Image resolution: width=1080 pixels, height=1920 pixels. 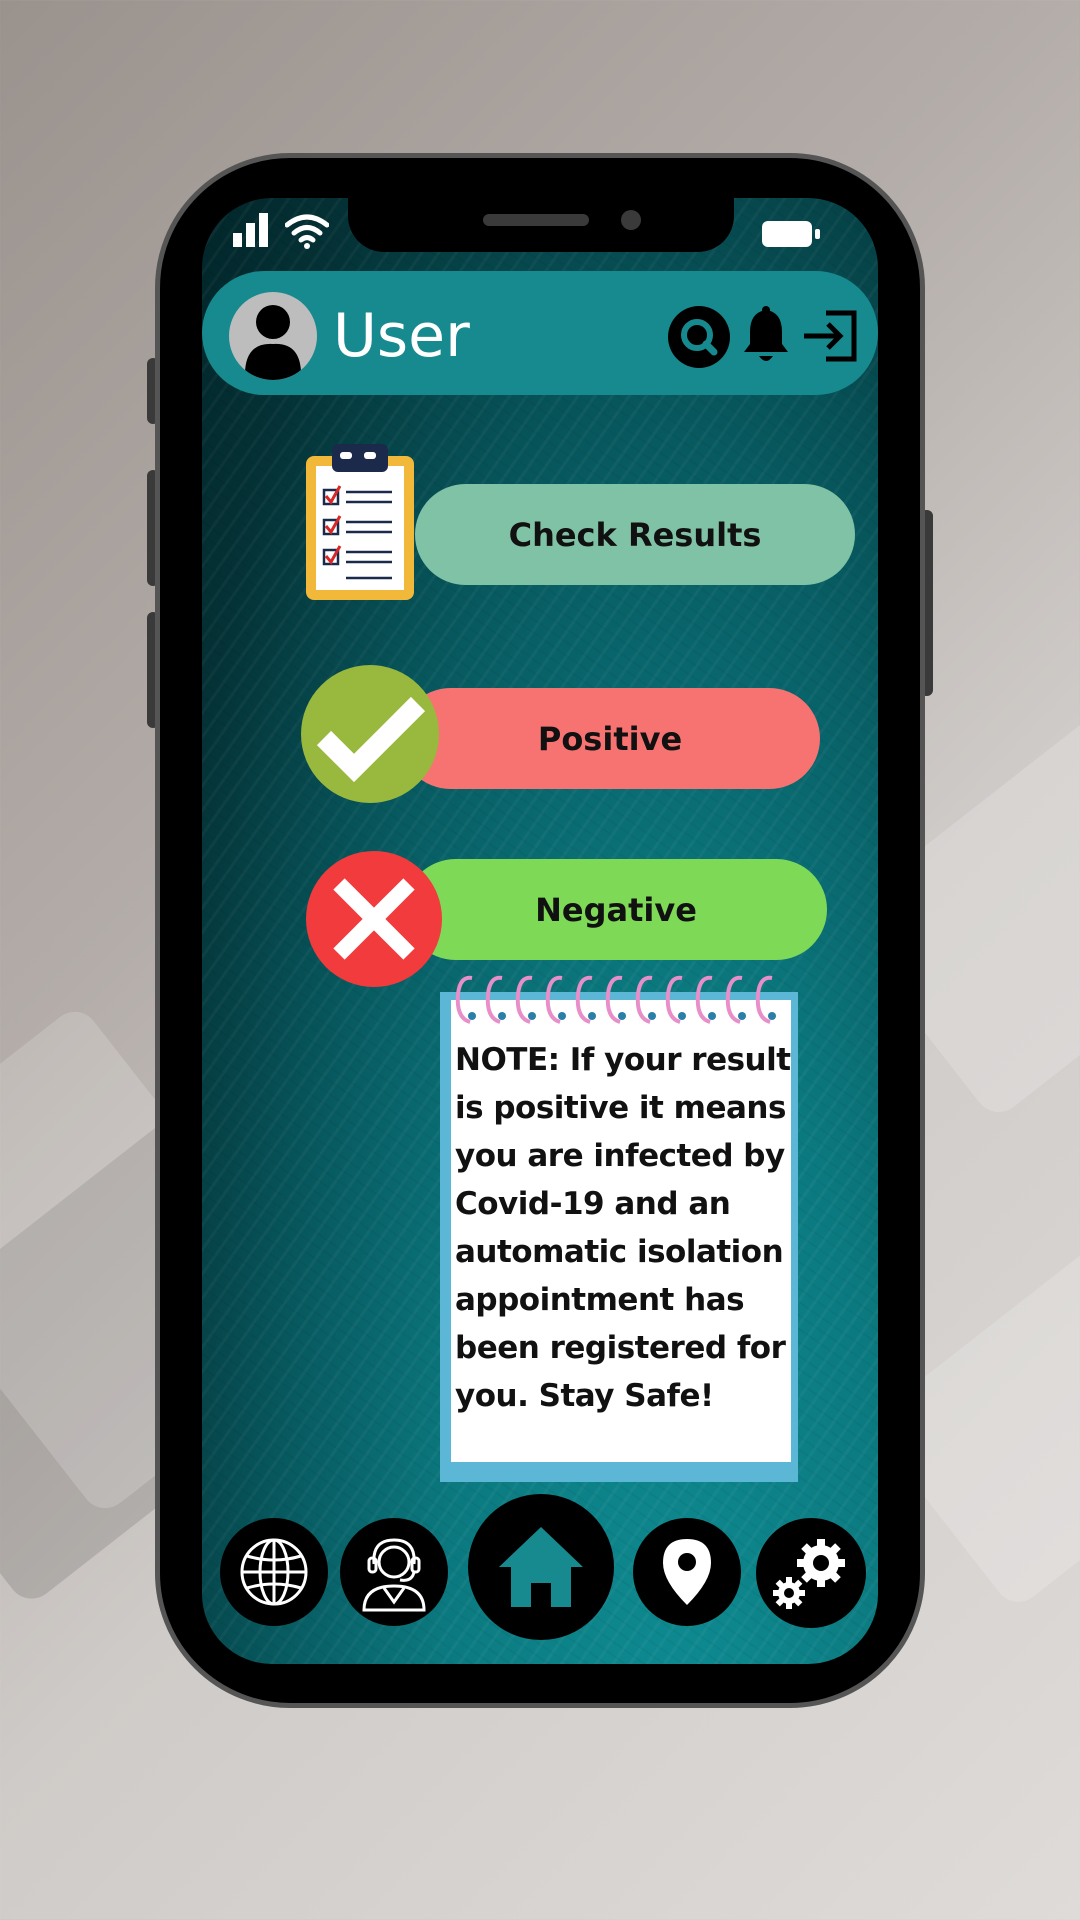 I want to click on notepad-rings-icon, so click(x=615, y=999).